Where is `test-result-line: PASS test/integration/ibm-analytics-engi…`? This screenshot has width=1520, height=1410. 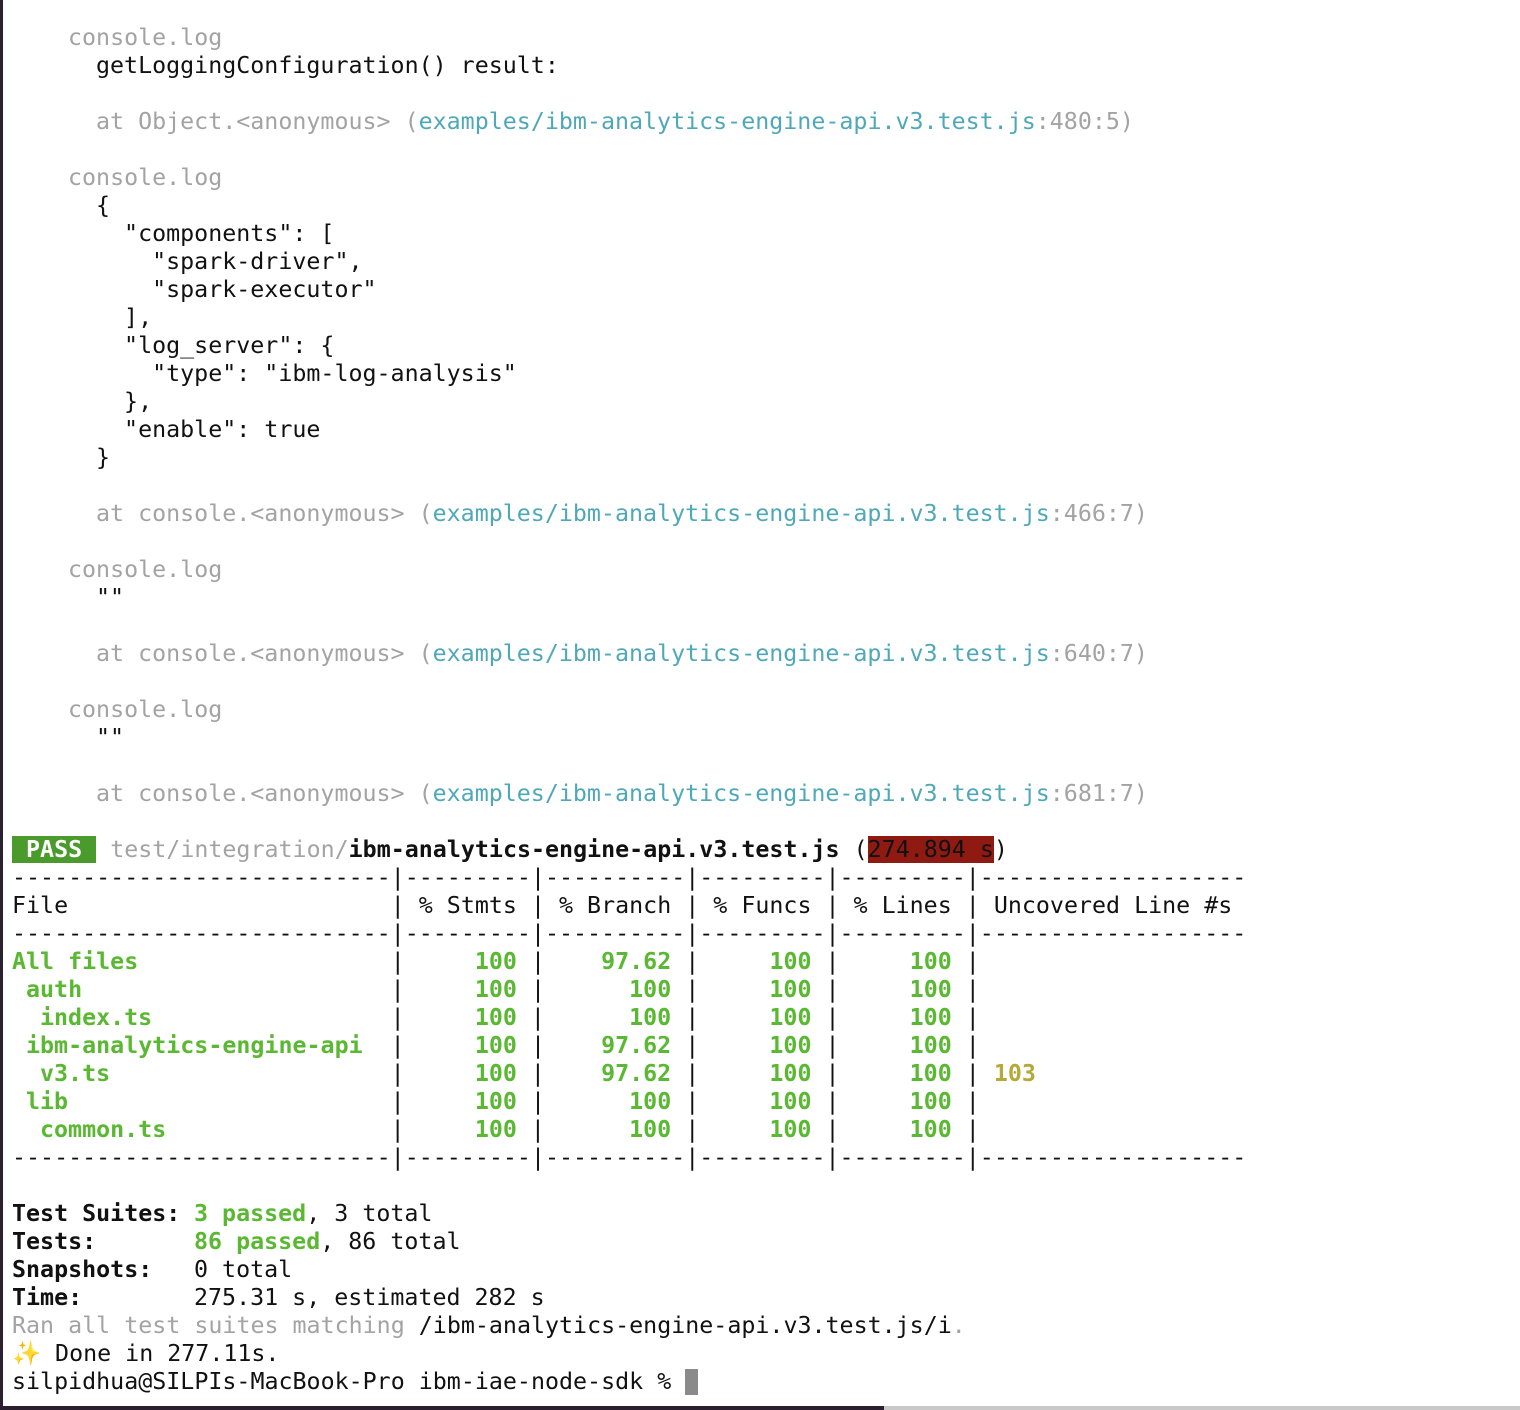
test-result-line: PASS test/integration/ibm-analytics-engi… is located at coordinates (762, 850).